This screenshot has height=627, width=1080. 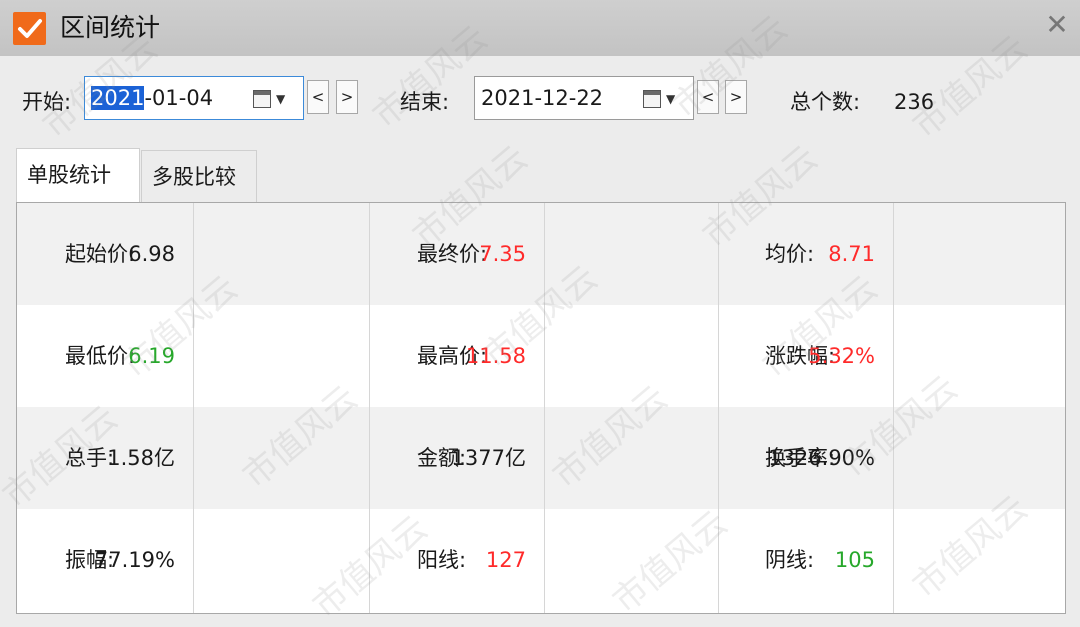 I want to click on end-date-input: 2021-12-22 ▼, so click(x=584, y=98).